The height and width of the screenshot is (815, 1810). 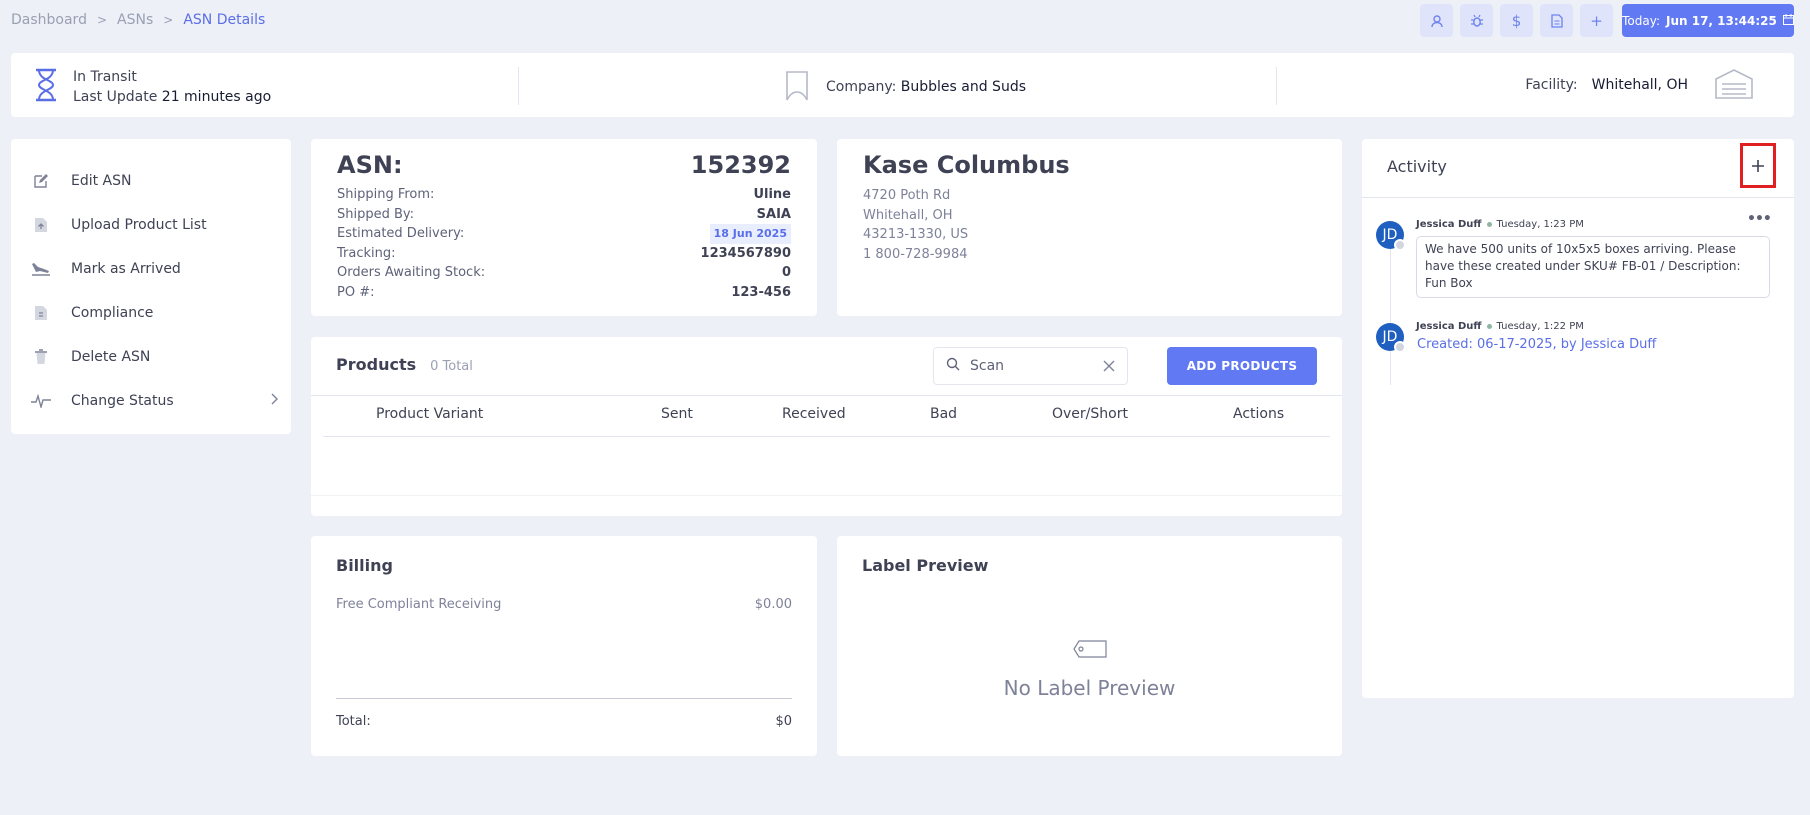 I want to click on warehouse-icon, so click(x=1734, y=85).